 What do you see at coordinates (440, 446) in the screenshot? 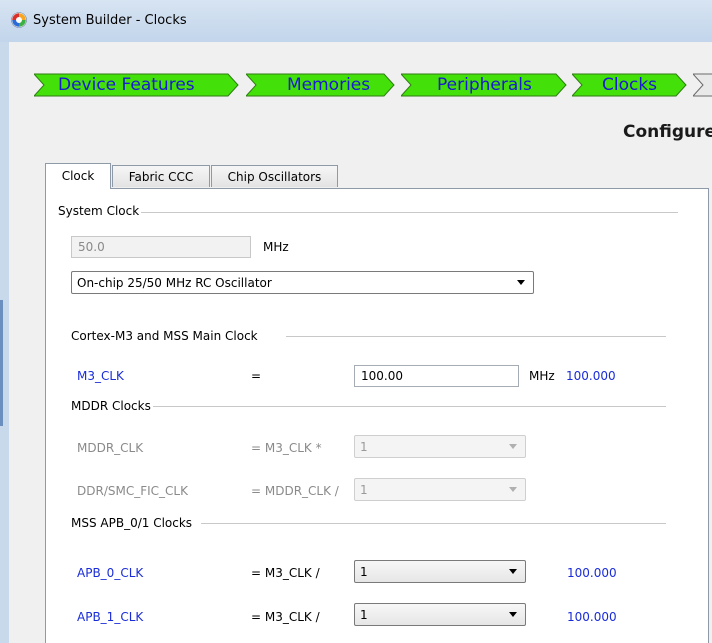
I see `mddr-clk-multiplier-select: 1` at bounding box center [440, 446].